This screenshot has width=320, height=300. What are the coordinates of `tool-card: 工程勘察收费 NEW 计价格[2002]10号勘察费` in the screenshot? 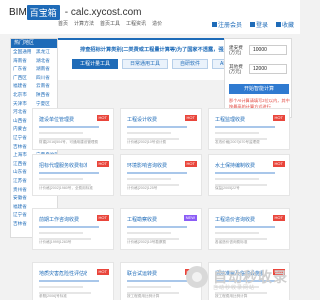 It's located at (161, 229).